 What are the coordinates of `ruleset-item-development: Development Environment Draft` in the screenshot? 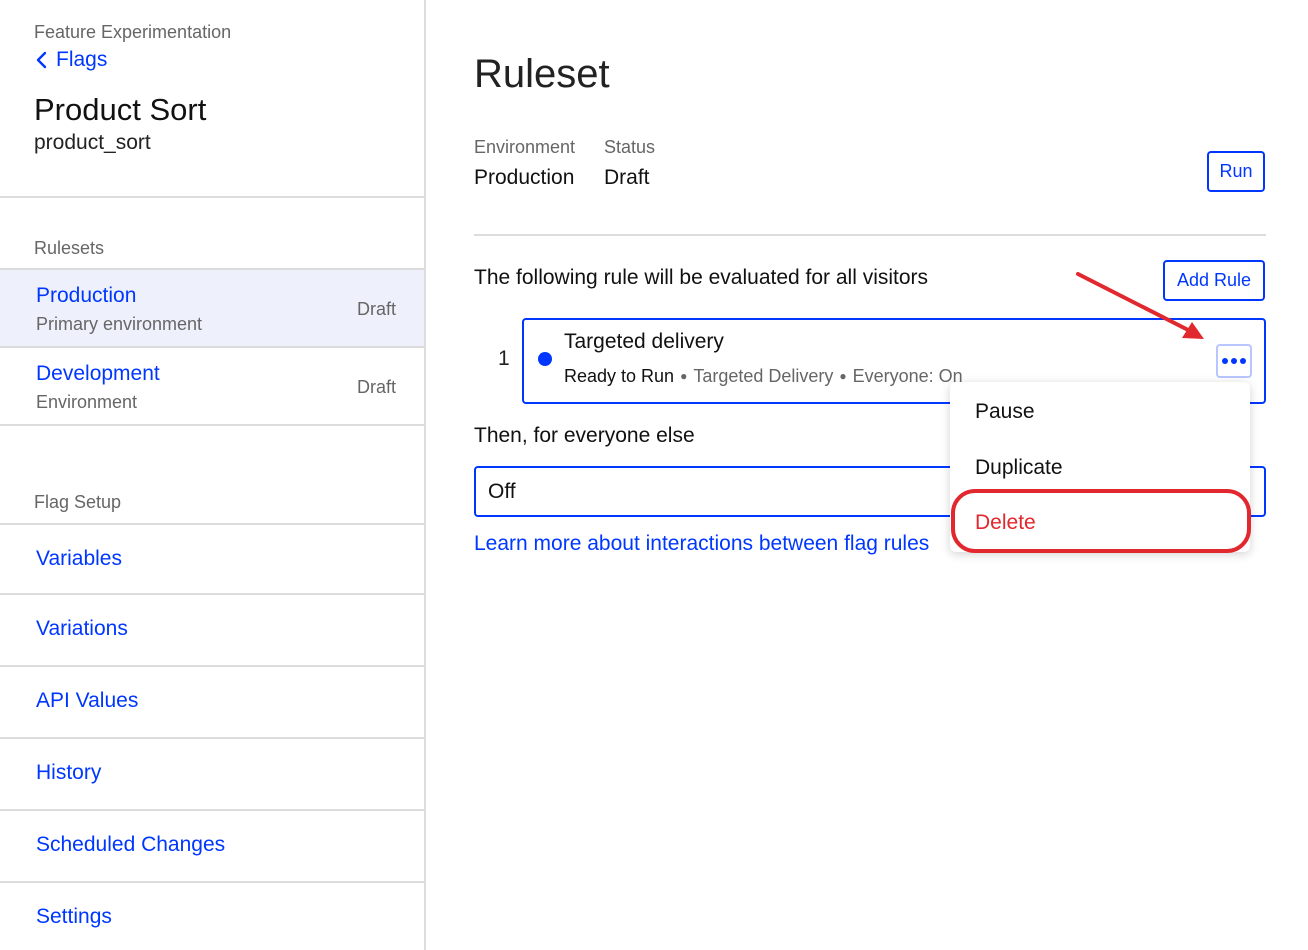 It's located at (212, 387).